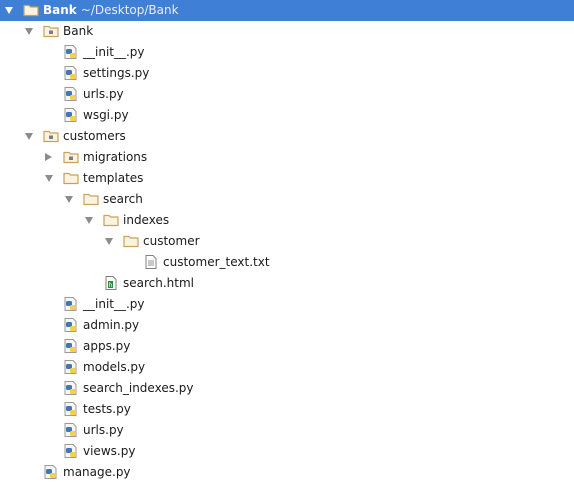 The width and height of the screenshot is (574, 490). Describe the element at coordinates (287, 178) in the screenshot. I see `tree-row: templates` at that location.